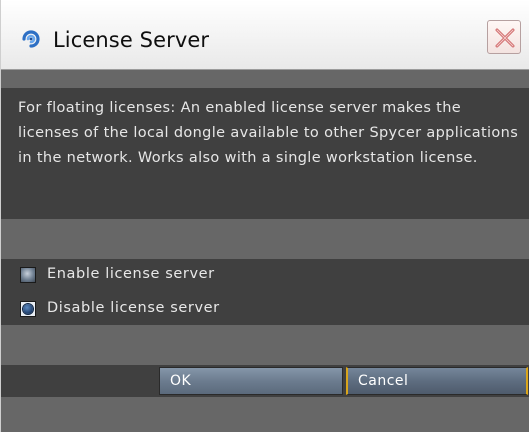 The image size is (529, 432). What do you see at coordinates (265, 414) in the screenshot?
I see `footer-band` at bounding box center [265, 414].